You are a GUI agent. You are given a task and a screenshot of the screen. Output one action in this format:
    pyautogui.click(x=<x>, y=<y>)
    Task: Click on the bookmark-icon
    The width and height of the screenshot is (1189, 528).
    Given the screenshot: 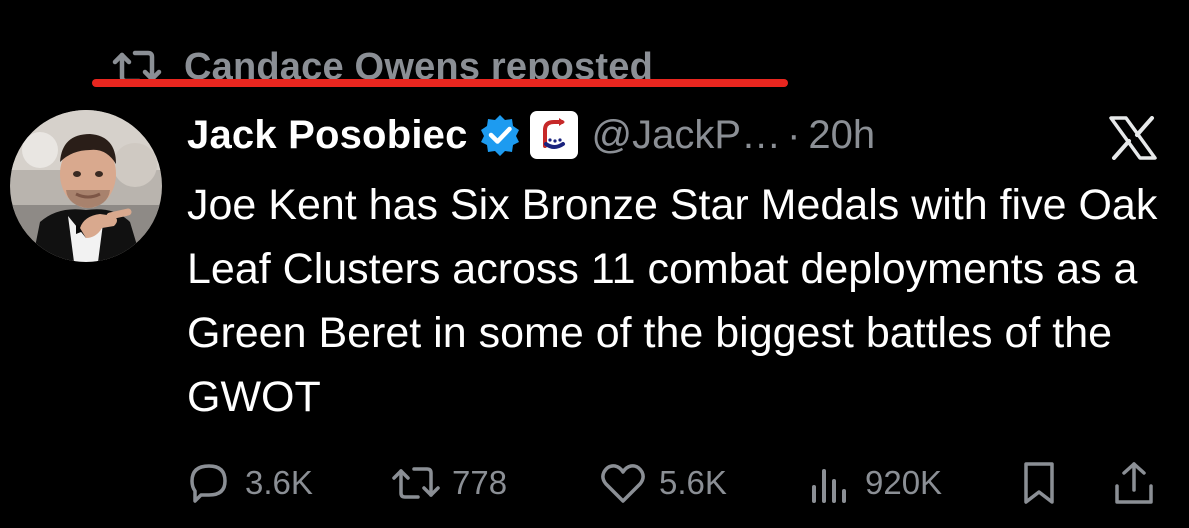 What is the action you would take?
    pyautogui.click(x=1039, y=483)
    